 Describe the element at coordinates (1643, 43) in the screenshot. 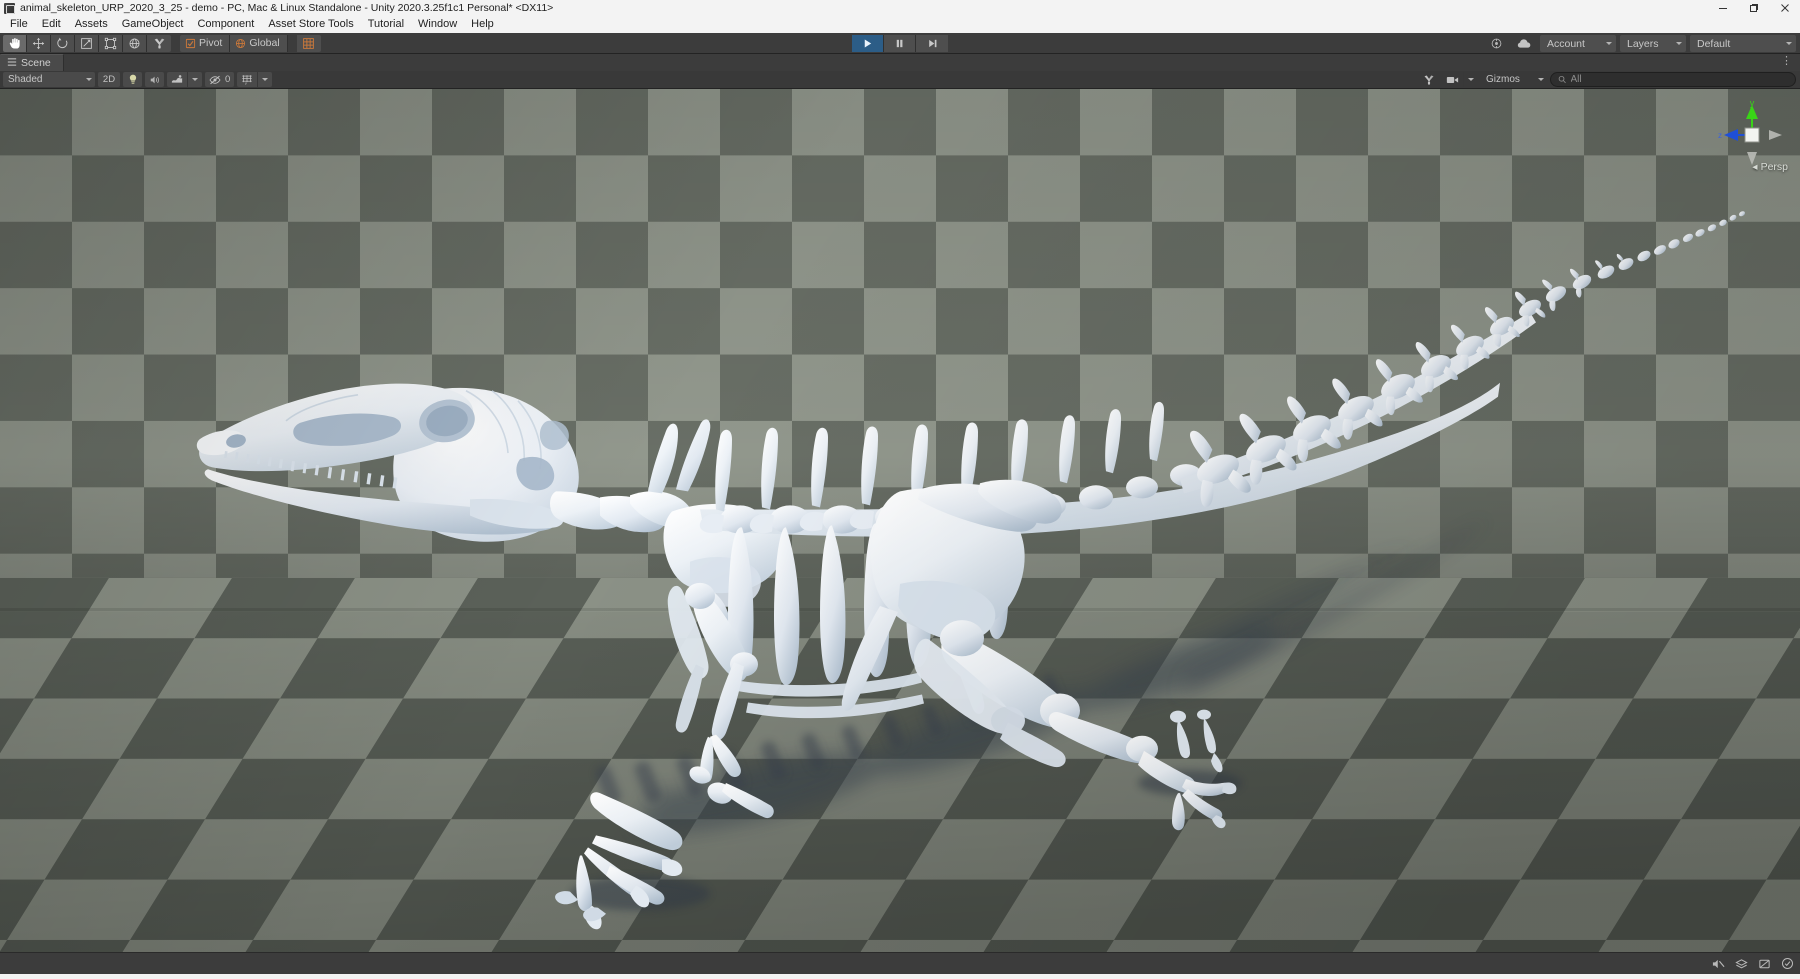

I see `layers-label: Layers` at that location.